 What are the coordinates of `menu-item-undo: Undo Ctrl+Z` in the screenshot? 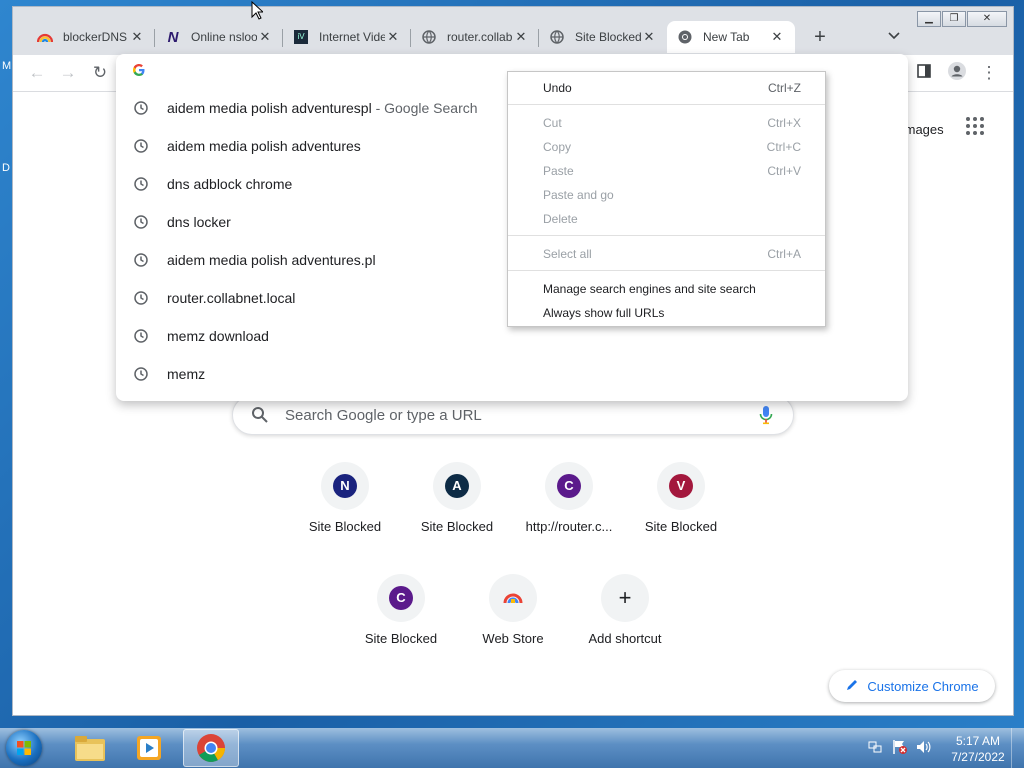 It's located at (666, 88).